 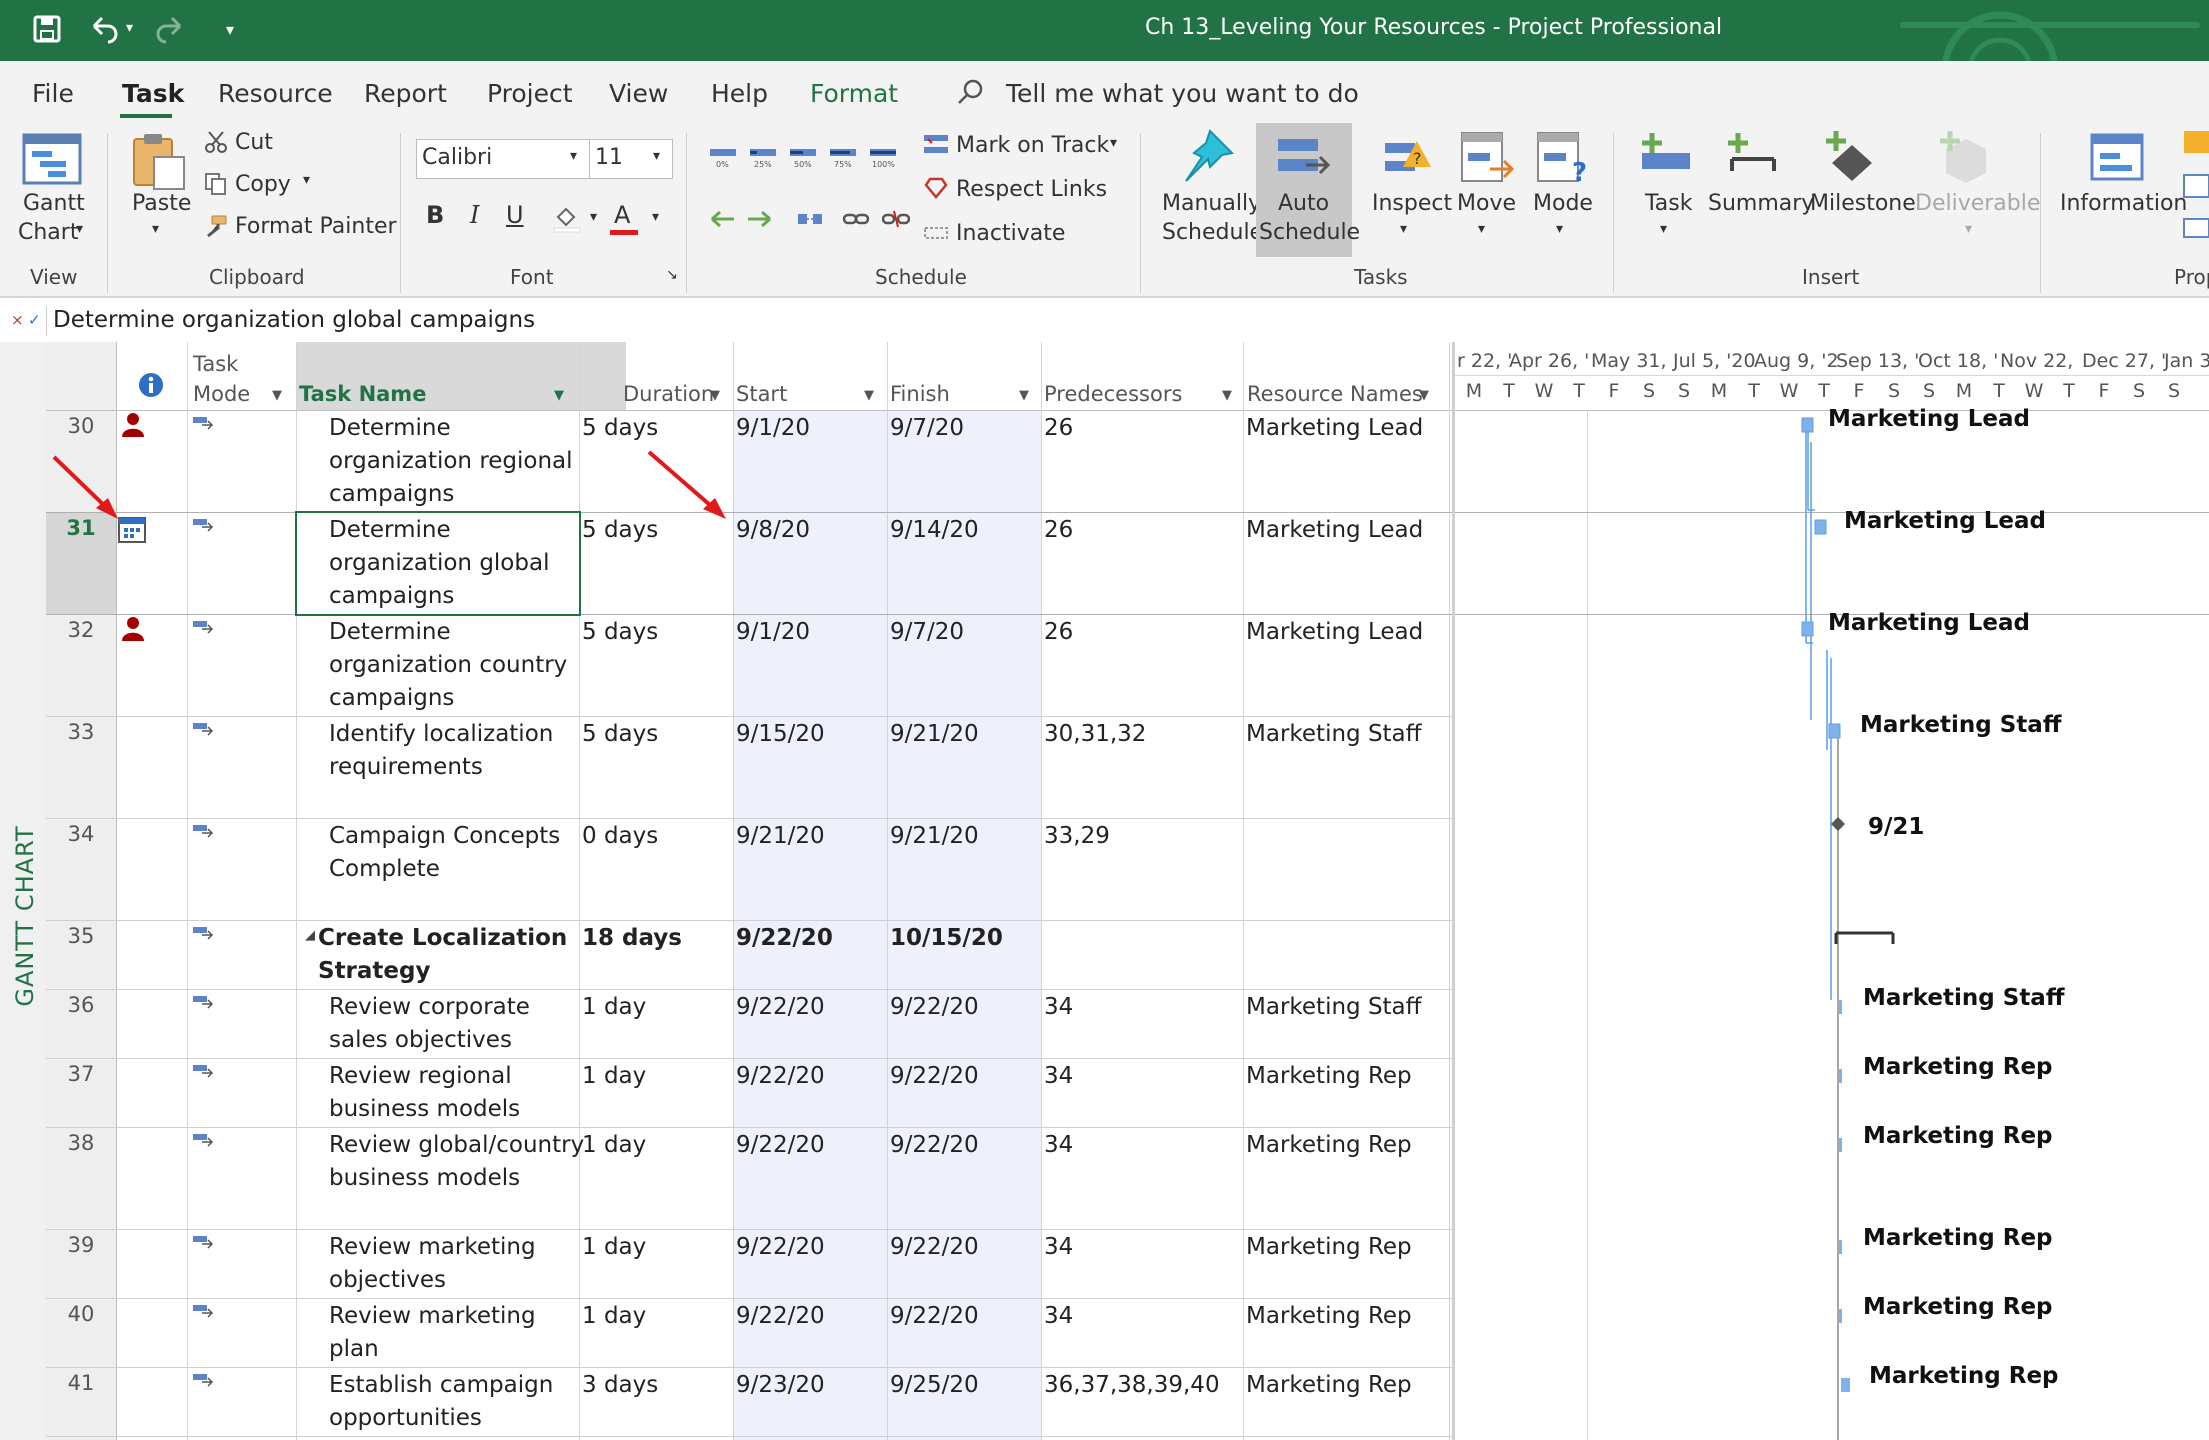 What do you see at coordinates (672, 275) in the screenshot?
I see `font-dialog-launcher-icon: ↘` at bounding box center [672, 275].